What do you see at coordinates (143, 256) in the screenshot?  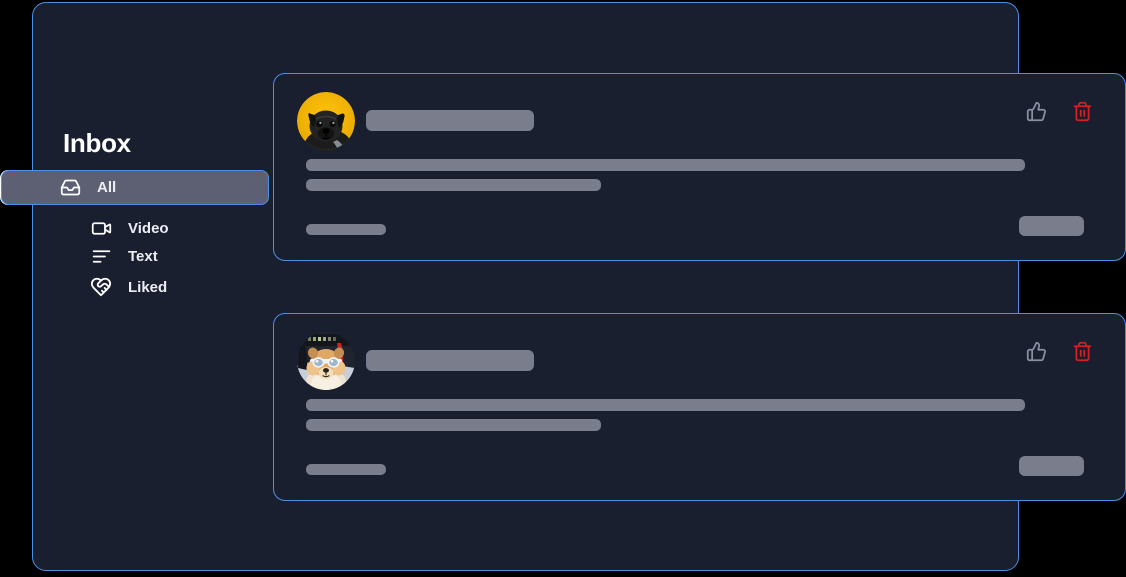 I see `sidebar-item-label: Text` at bounding box center [143, 256].